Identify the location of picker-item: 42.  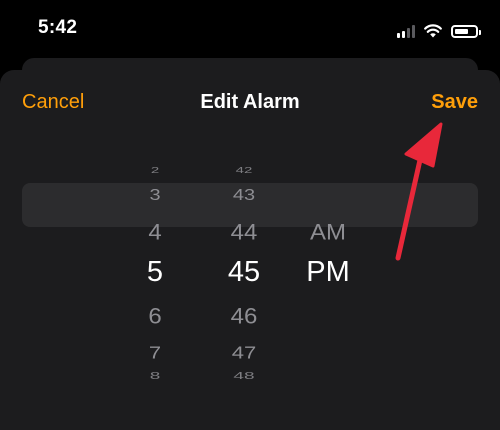
(244, 170).